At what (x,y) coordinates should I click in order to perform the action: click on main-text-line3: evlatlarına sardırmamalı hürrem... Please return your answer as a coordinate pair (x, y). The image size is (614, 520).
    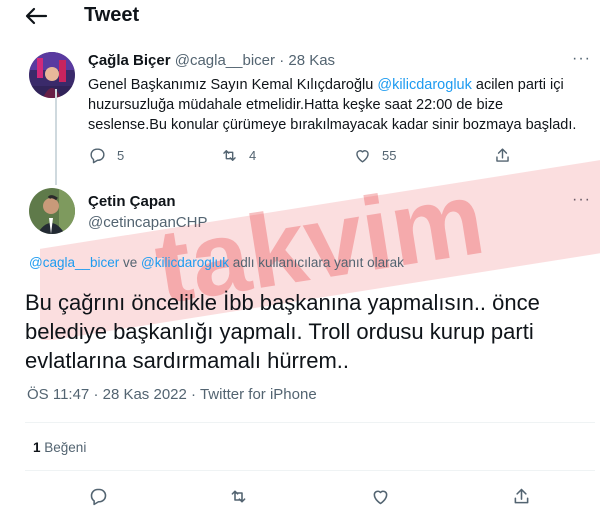
    Looking at the image, I should click on (187, 360).